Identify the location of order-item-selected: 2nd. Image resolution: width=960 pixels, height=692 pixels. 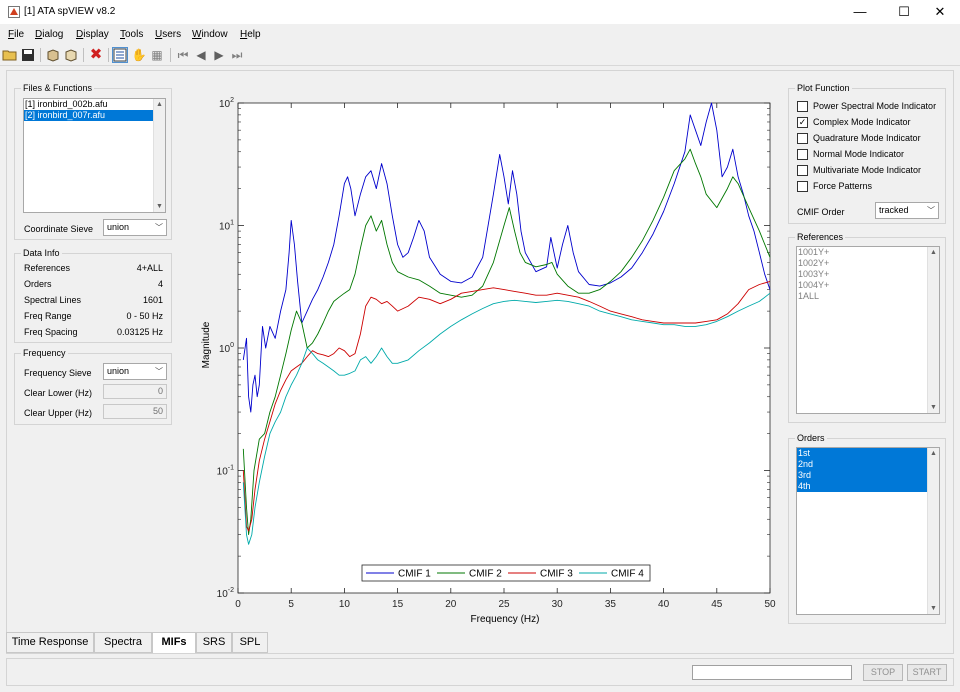
(862, 464).